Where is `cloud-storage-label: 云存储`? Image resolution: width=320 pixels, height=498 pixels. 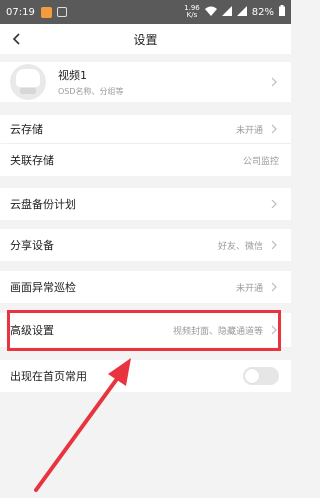
cloud-storage-label: 云存储 is located at coordinates (26, 129).